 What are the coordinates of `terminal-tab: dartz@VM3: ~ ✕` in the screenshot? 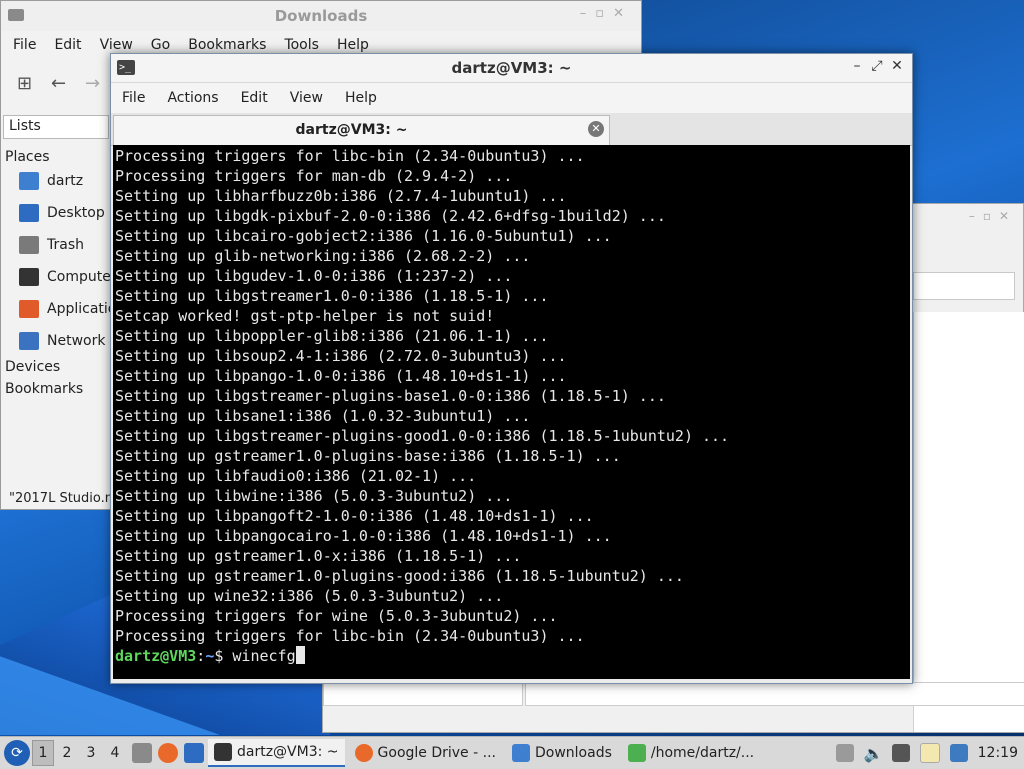 It's located at (361, 130).